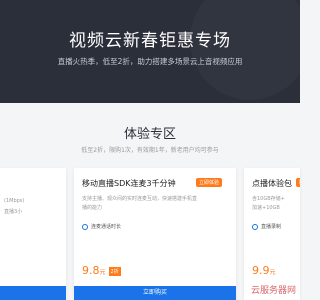 The image size is (320, 300). I want to click on hero-title: 视频云新春钜惠专场, so click(150, 41).